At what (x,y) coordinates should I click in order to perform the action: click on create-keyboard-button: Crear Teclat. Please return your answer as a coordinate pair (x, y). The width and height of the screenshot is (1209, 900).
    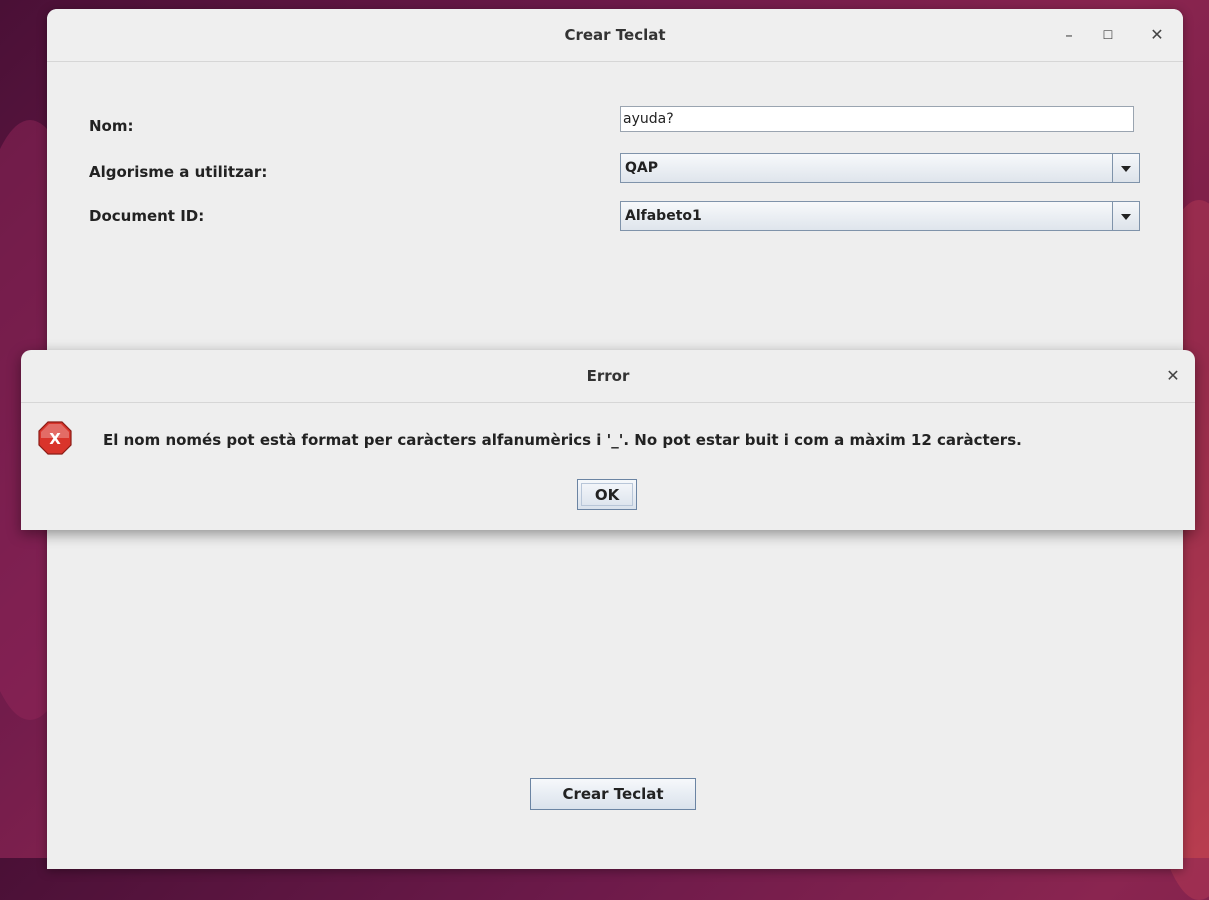
    Looking at the image, I should click on (613, 794).